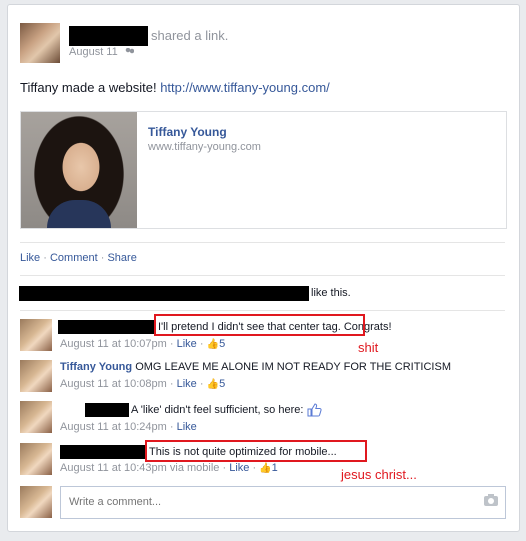 This screenshot has width=526, height=541. I want to click on comment-author: Tiffany Young, so click(96, 367).